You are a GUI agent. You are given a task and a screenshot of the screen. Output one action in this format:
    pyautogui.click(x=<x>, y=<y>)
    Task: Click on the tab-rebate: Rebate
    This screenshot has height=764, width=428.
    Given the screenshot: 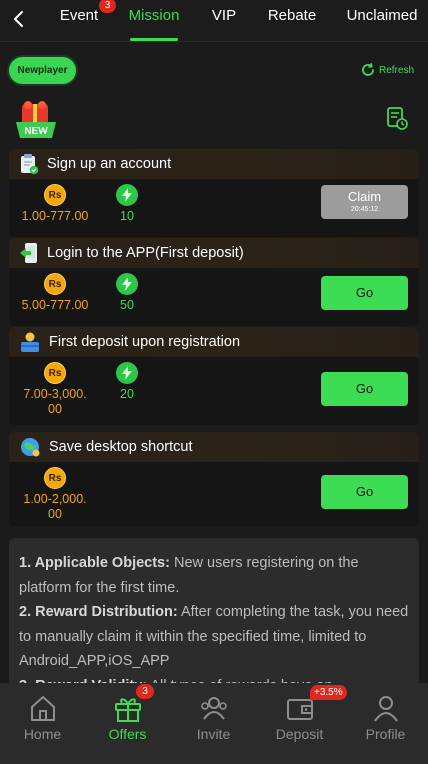 What is the action you would take?
    pyautogui.click(x=292, y=21)
    